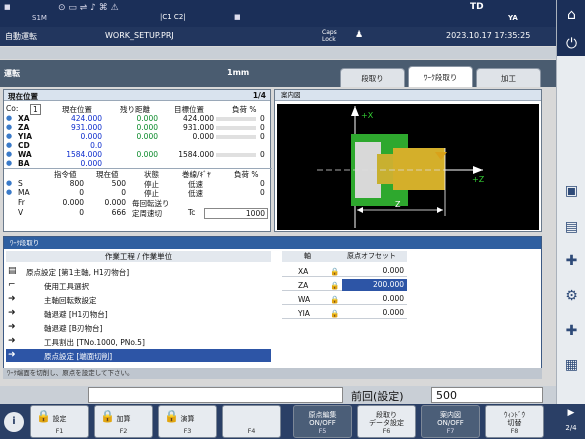 The image size is (585, 439). I want to click on info-icon: i, so click(14, 422).